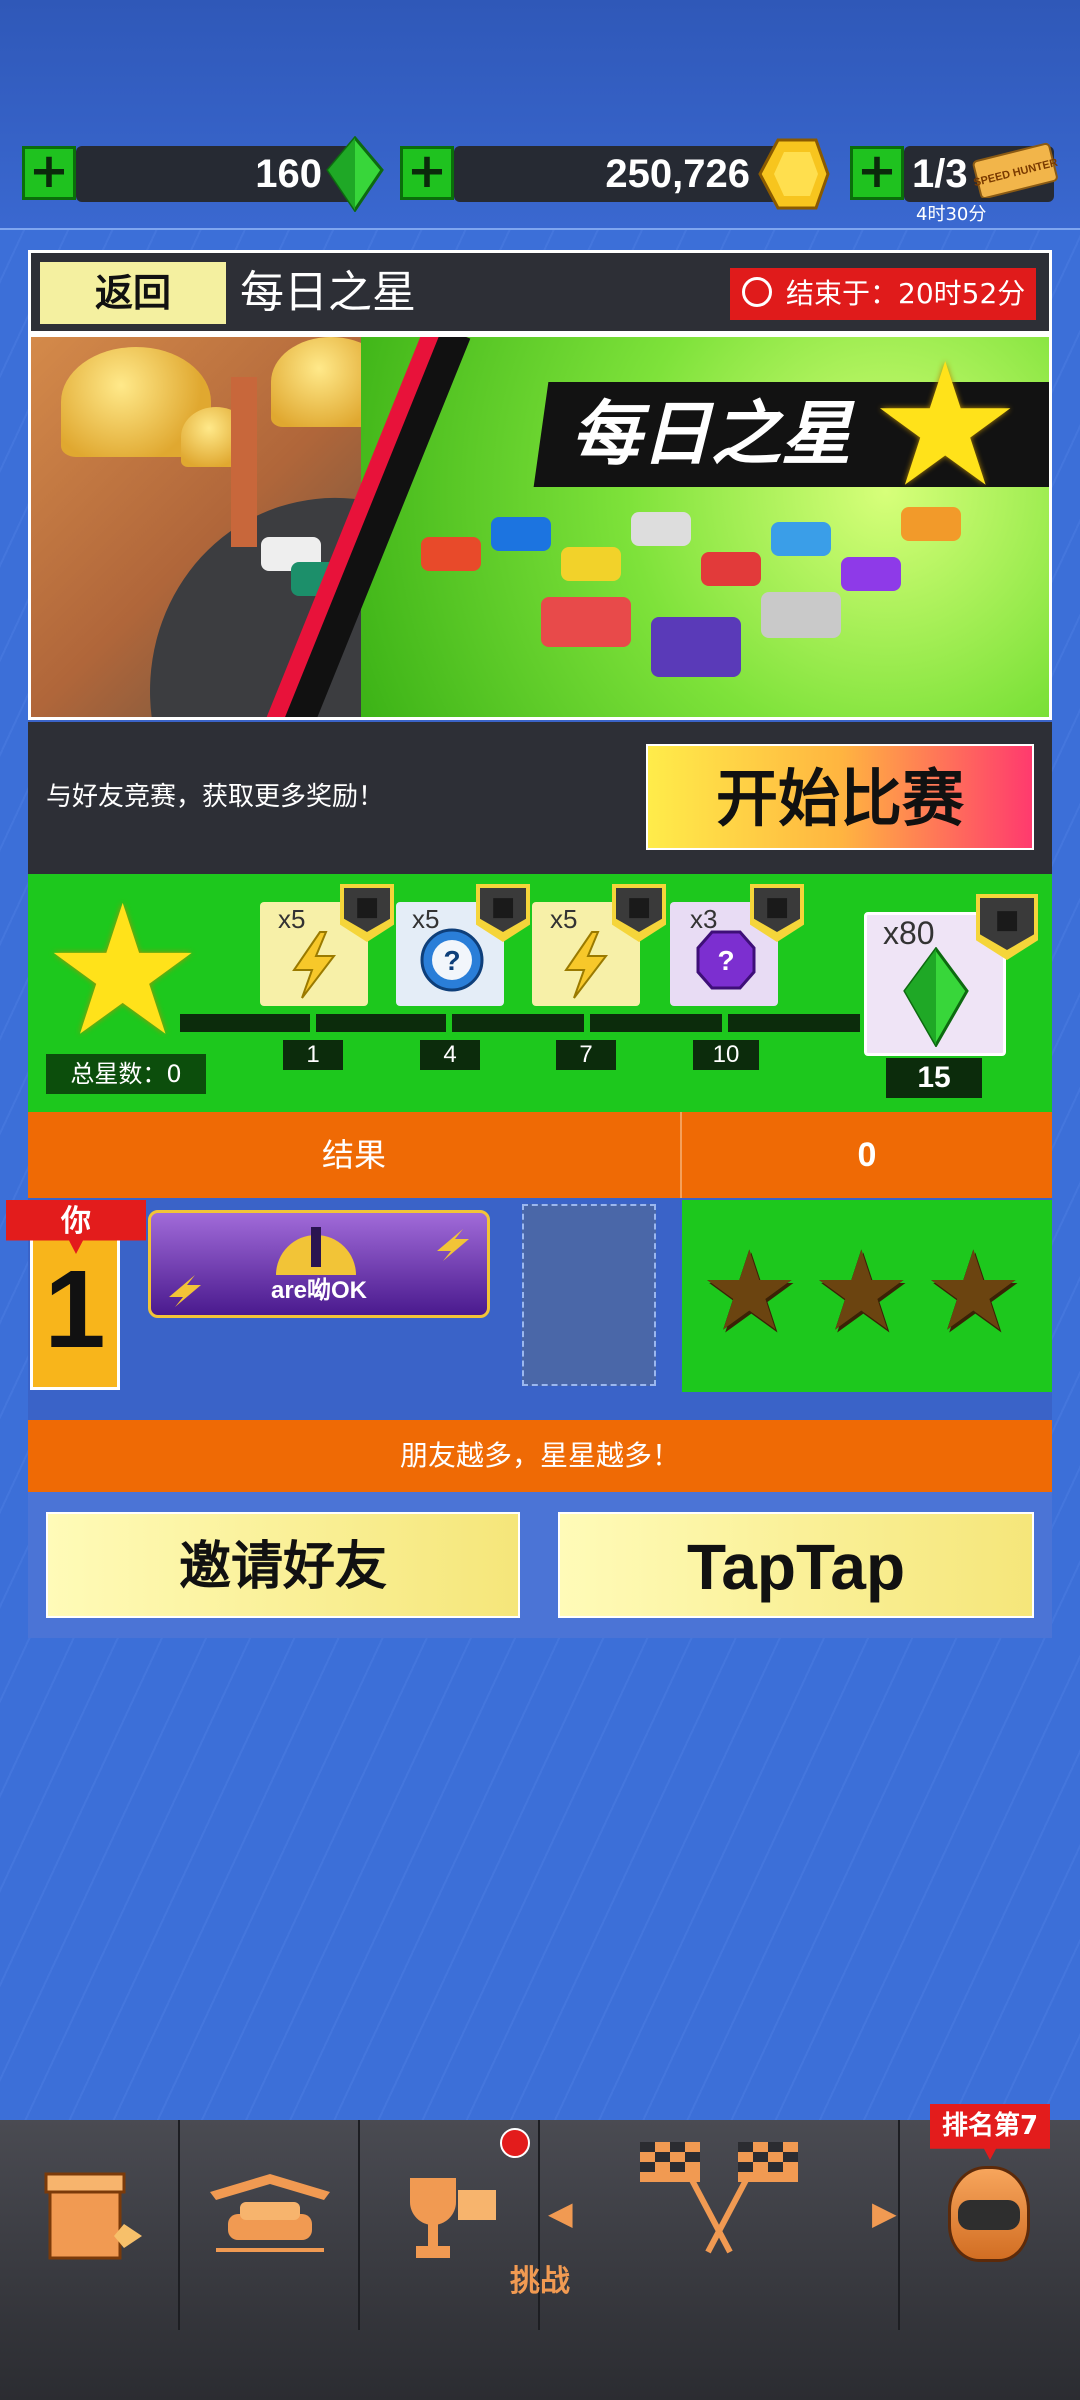  What do you see at coordinates (215, 797) in the screenshot?
I see `promo-text: 与好友竞赛，获取更多奖励！` at bounding box center [215, 797].